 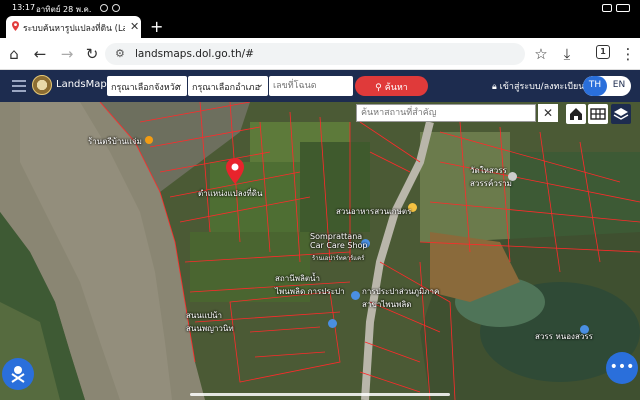 What do you see at coordinates (40, 54) in the screenshot?
I see `back-icon: ←` at bounding box center [40, 54].